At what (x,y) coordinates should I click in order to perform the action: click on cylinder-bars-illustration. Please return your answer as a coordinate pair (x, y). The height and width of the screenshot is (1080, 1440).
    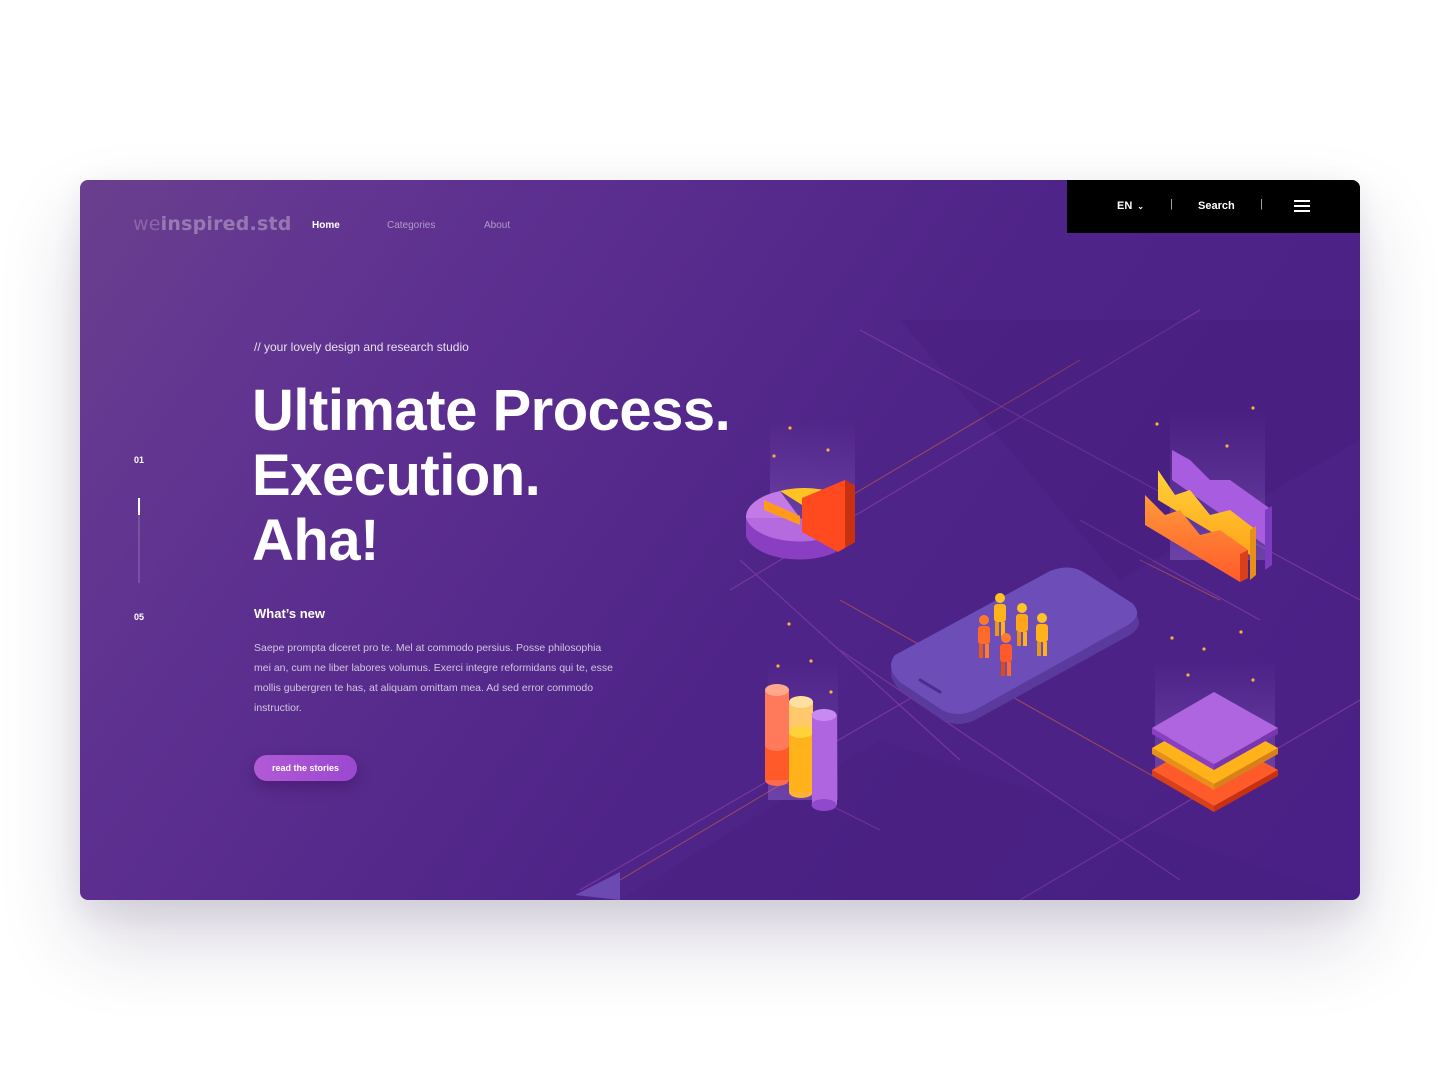
    Looking at the image, I should click on (801, 735).